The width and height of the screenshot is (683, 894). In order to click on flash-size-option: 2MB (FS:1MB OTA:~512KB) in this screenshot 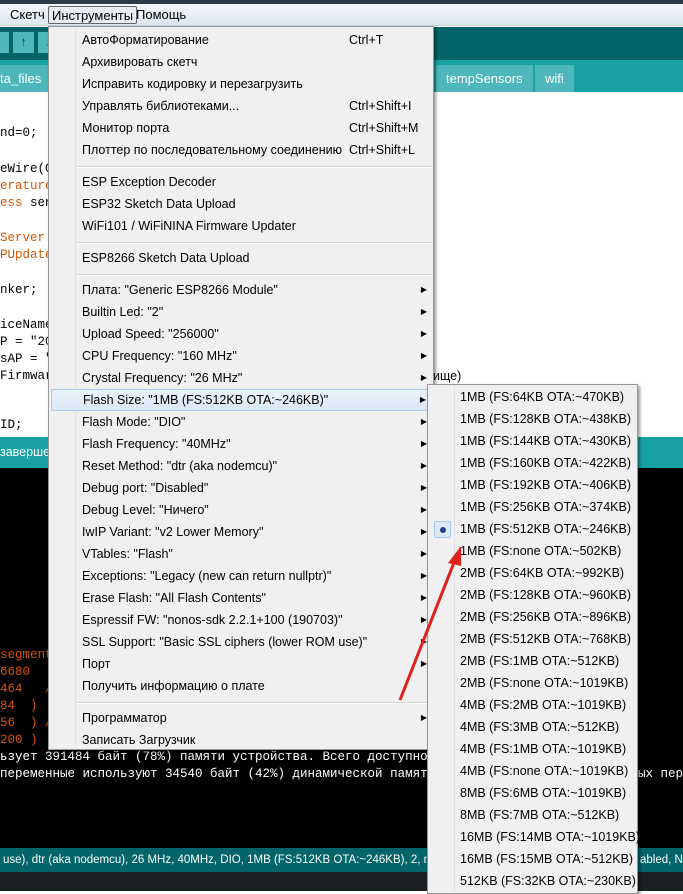, I will do `click(532, 661)`.